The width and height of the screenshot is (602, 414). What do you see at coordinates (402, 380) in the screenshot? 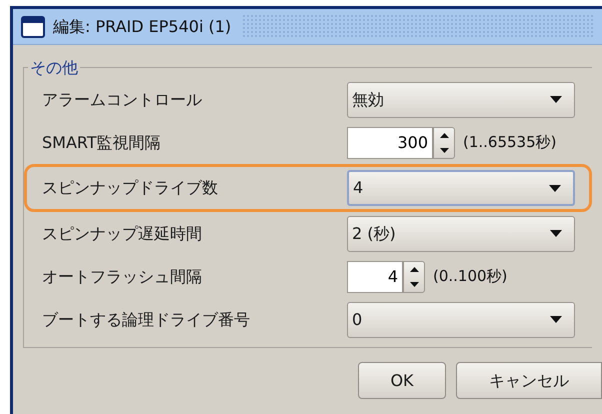
I see `ok-button: OK` at bounding box center [402, 380].